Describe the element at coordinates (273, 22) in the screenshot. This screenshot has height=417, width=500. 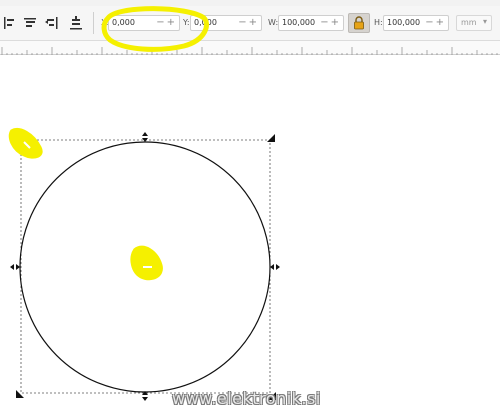
I see `w-label: W:` at that location.